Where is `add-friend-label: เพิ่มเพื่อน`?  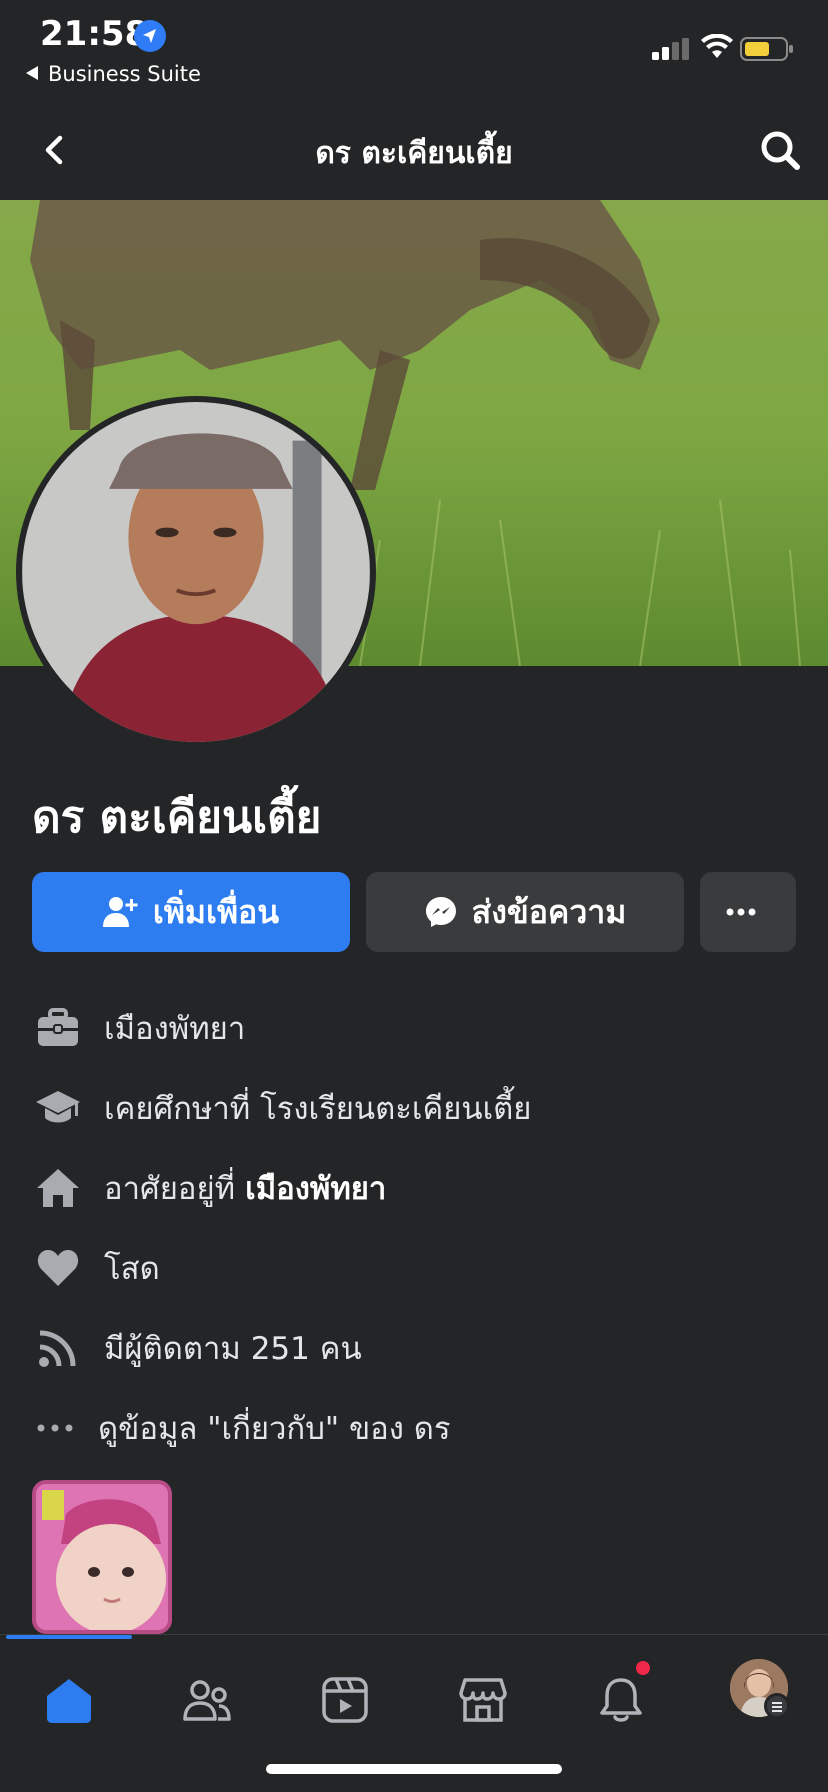
add-friend-label: เพิ่มเพื่อน is located at coordinates (216, 911).